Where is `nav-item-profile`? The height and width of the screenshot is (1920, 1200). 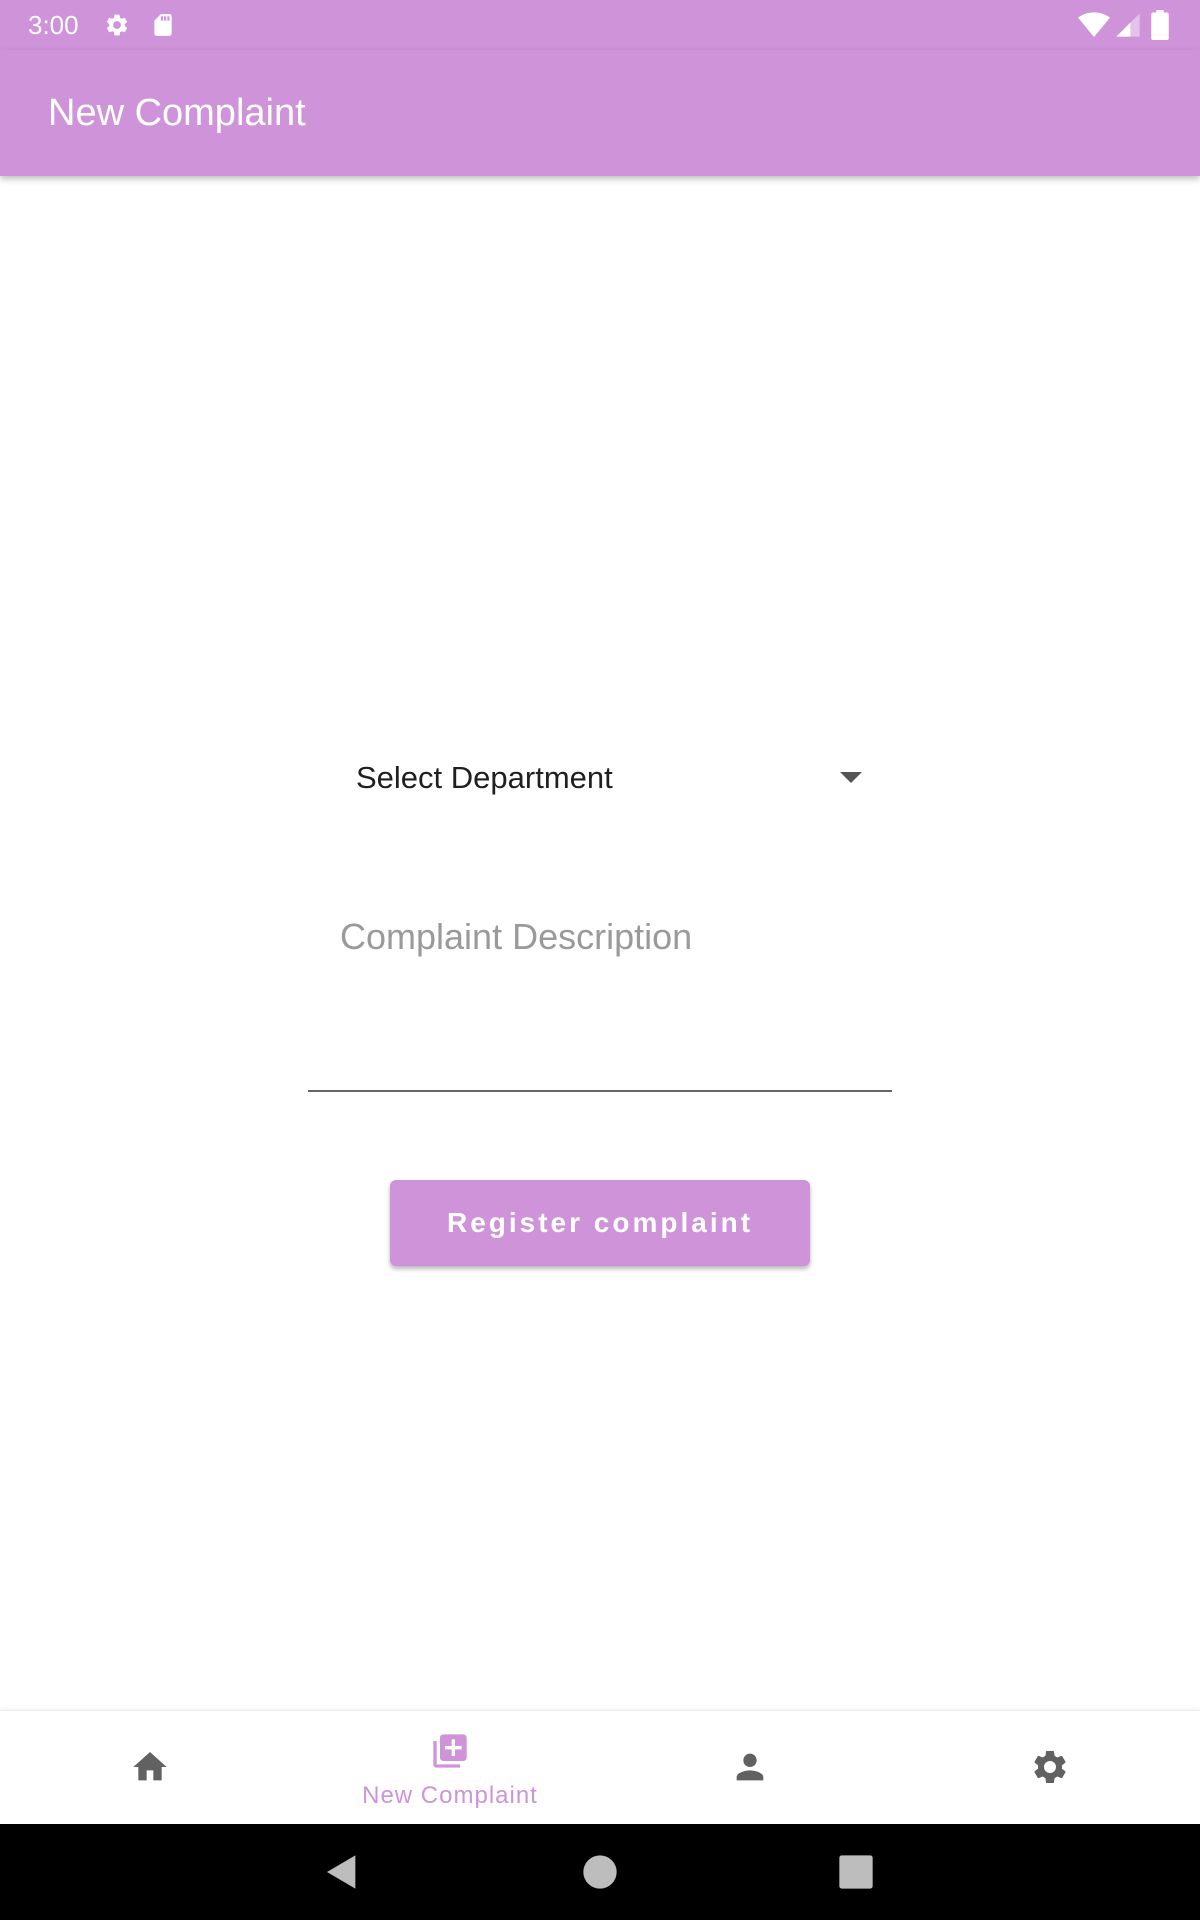 nav-item-profile is located at coordinates (750, 1768).